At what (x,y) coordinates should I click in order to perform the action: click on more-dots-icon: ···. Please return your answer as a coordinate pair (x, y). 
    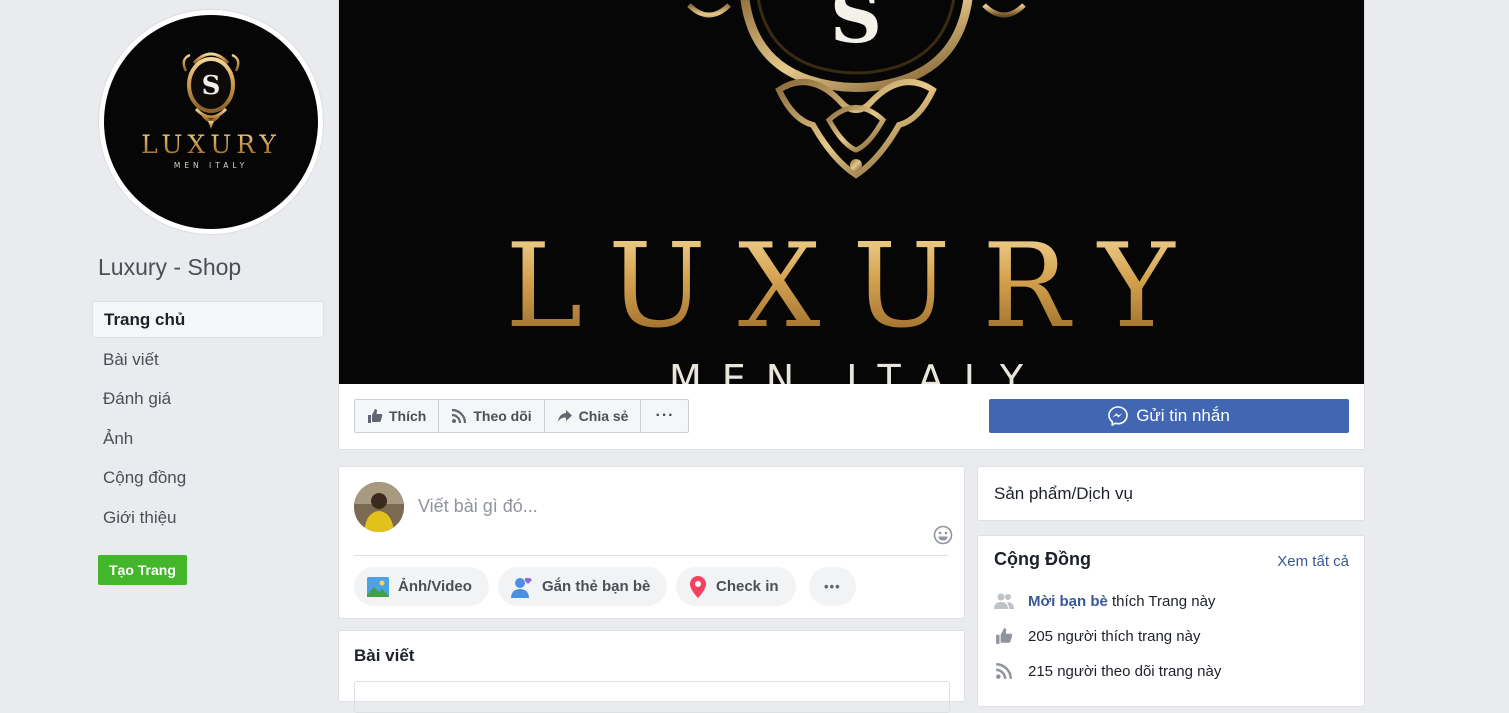
    Looking at the image, I should click on (665, 415).